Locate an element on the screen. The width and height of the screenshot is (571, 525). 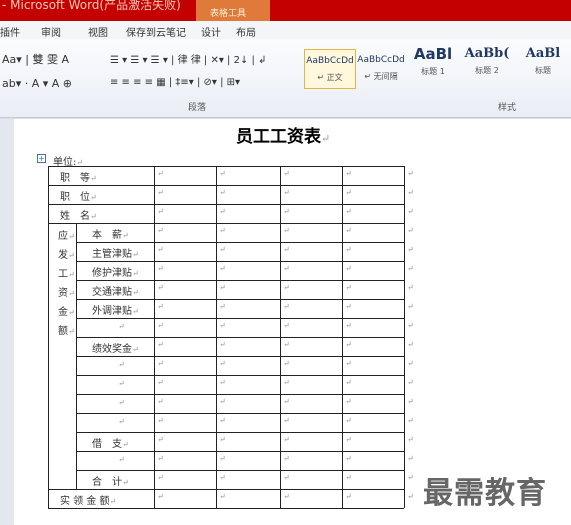
table-row-label: 实 领 金 额↵ is located at coordinates (88, 499).